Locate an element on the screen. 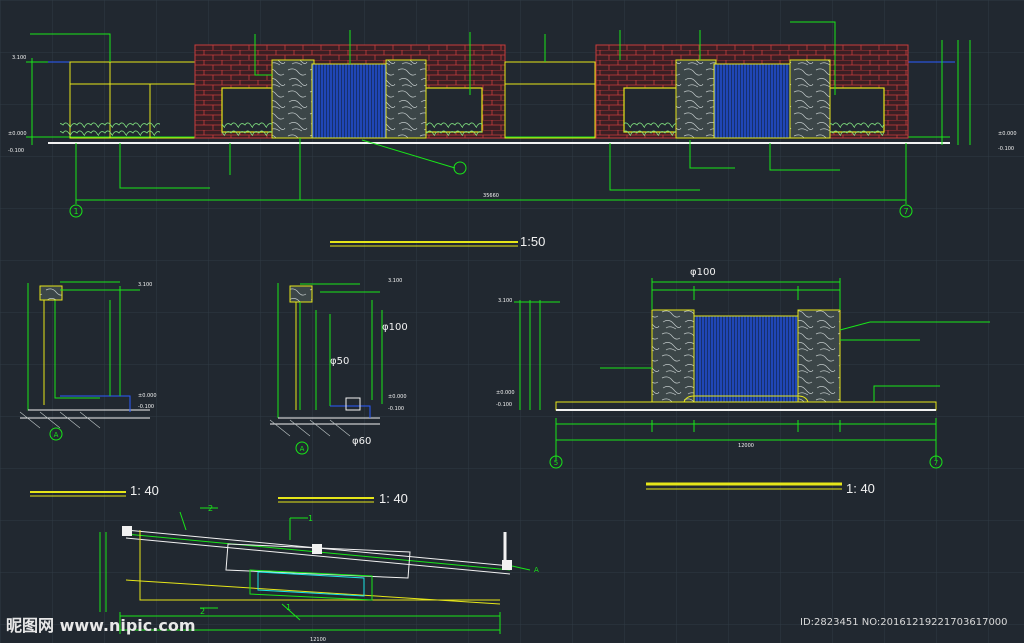 This screenshot has width=1024, height=643. sec-b-mark: A is located at coordinates (302, 449).